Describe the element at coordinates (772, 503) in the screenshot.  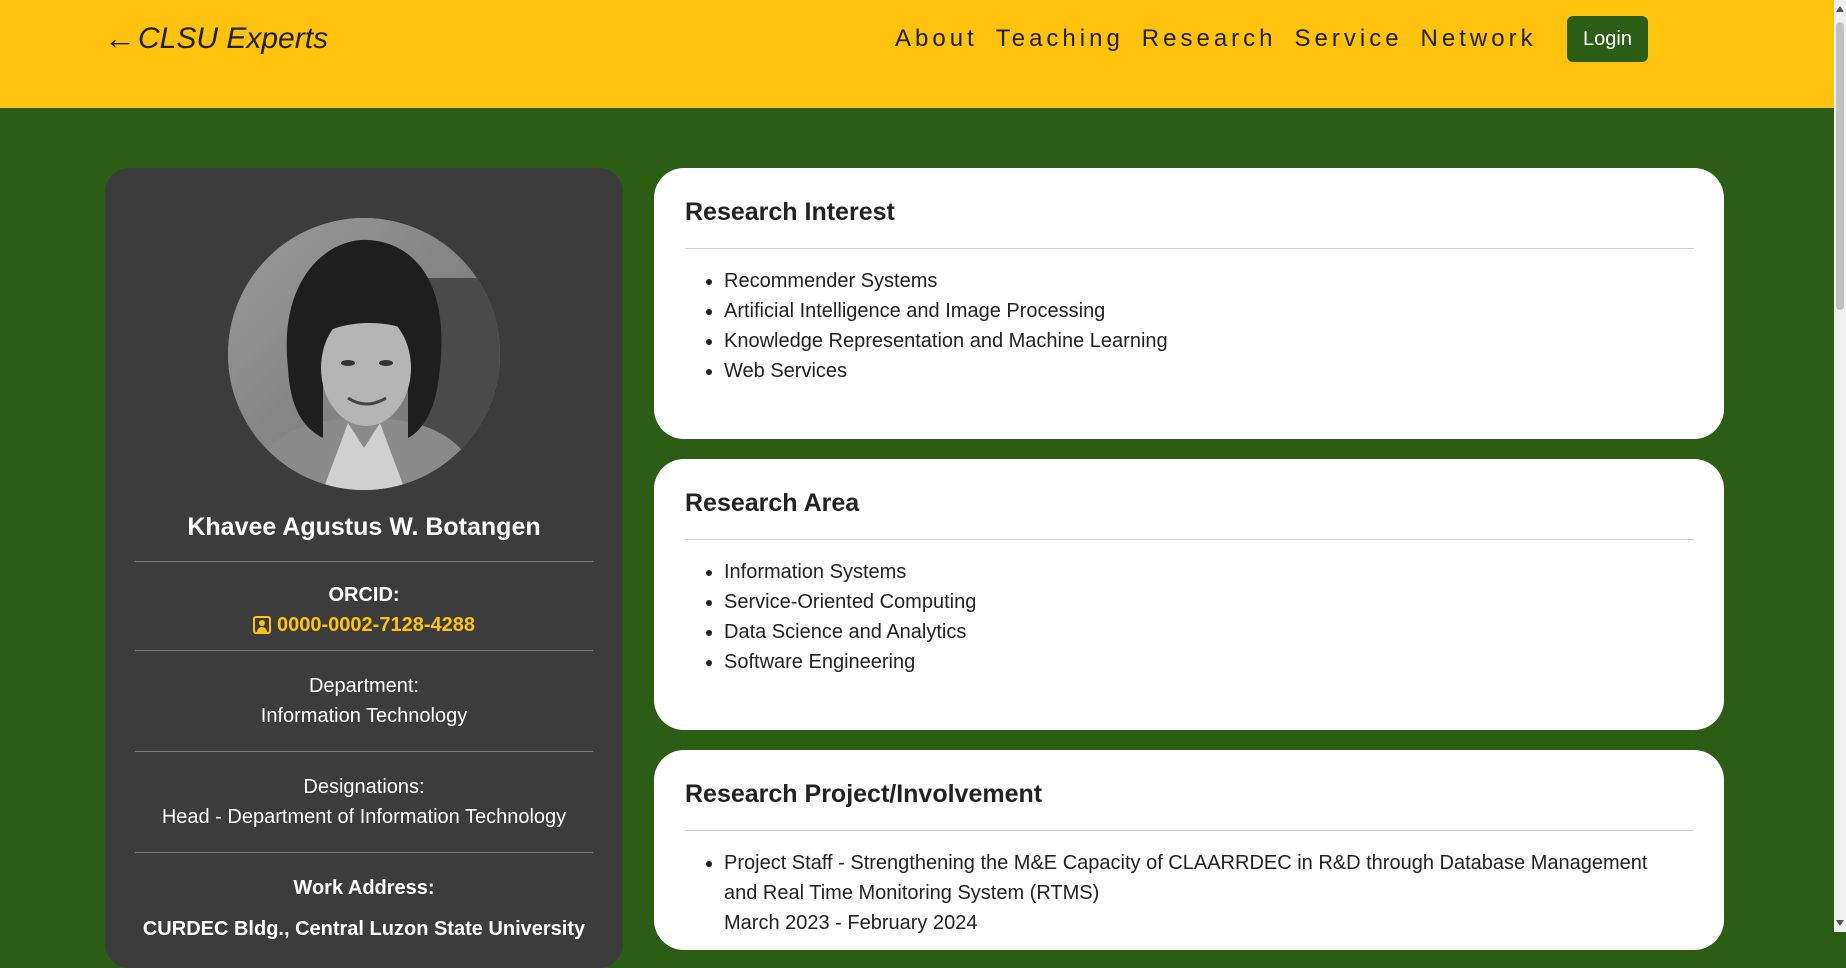
I see `research-area-title: Research Area` at that location.